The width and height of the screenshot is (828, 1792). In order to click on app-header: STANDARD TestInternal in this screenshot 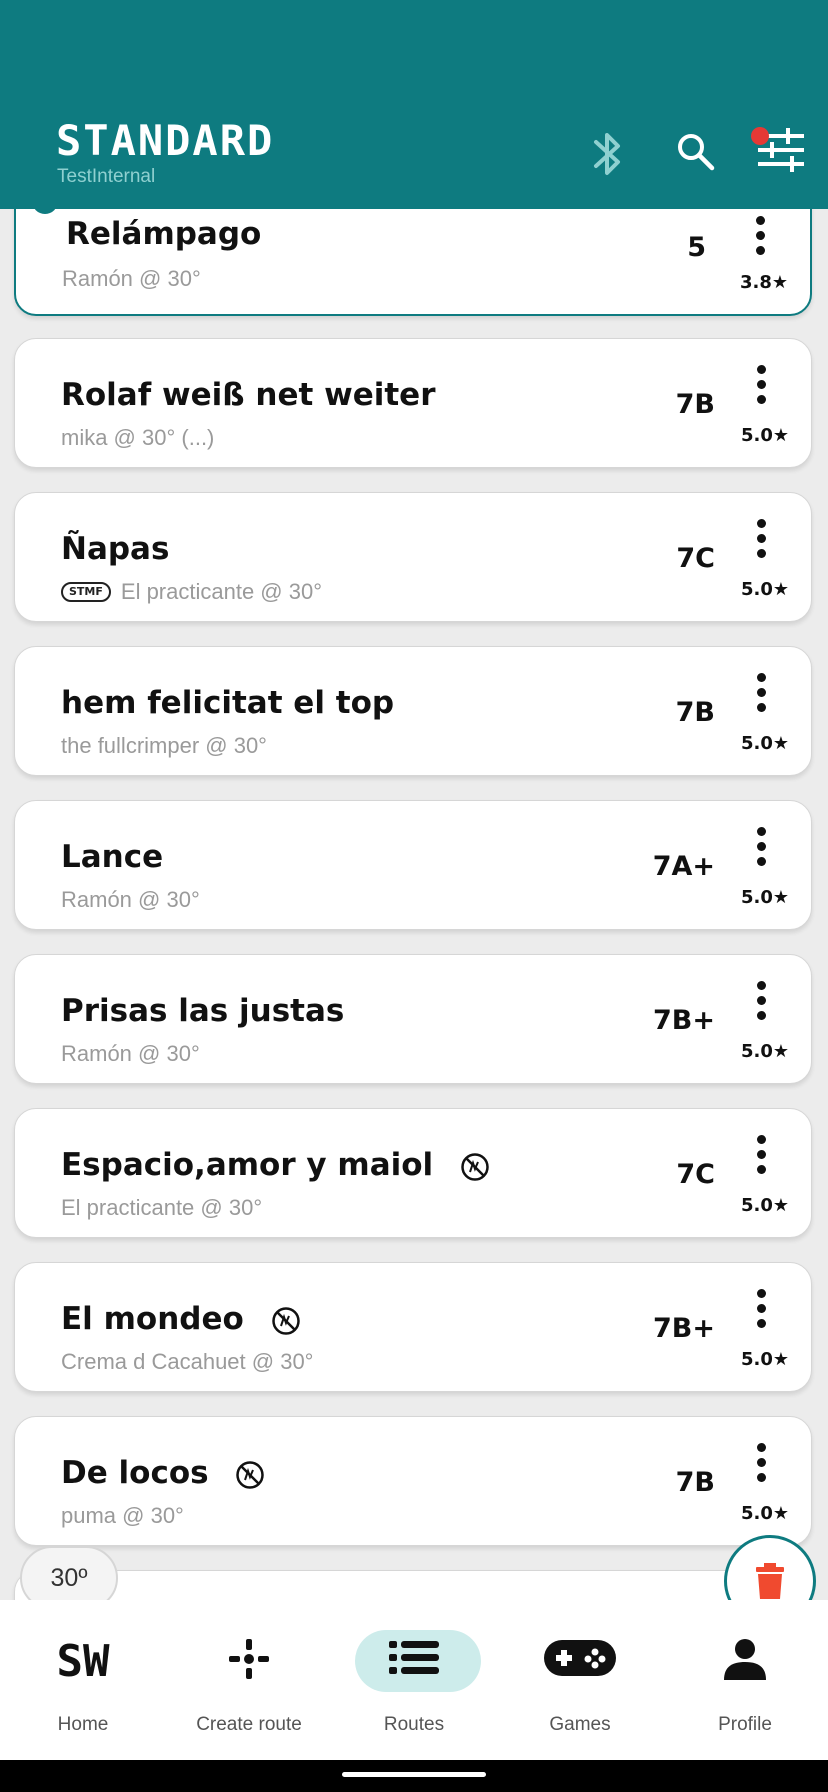, I will do `click(414, 104)`.